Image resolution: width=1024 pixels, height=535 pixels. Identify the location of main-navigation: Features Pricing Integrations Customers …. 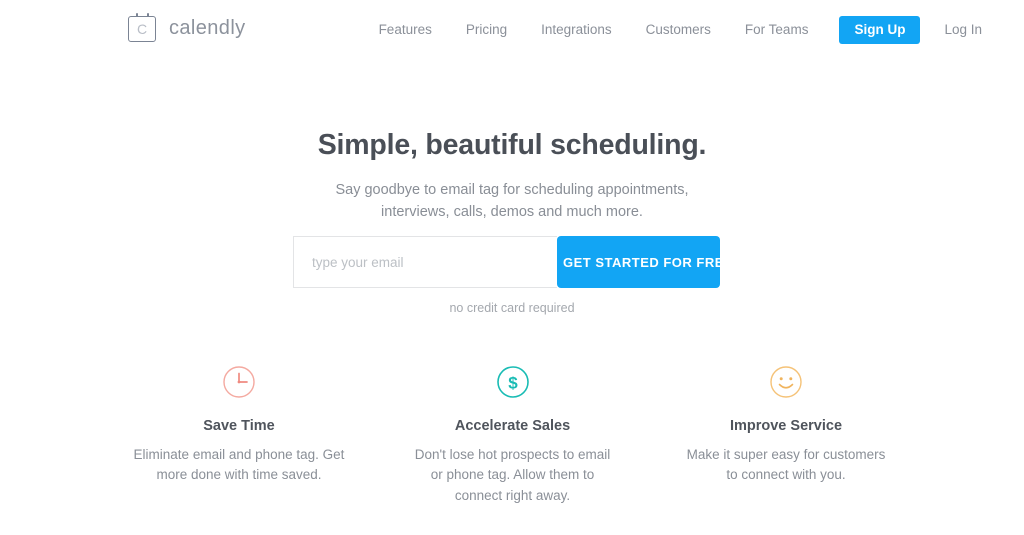
(672, 30).